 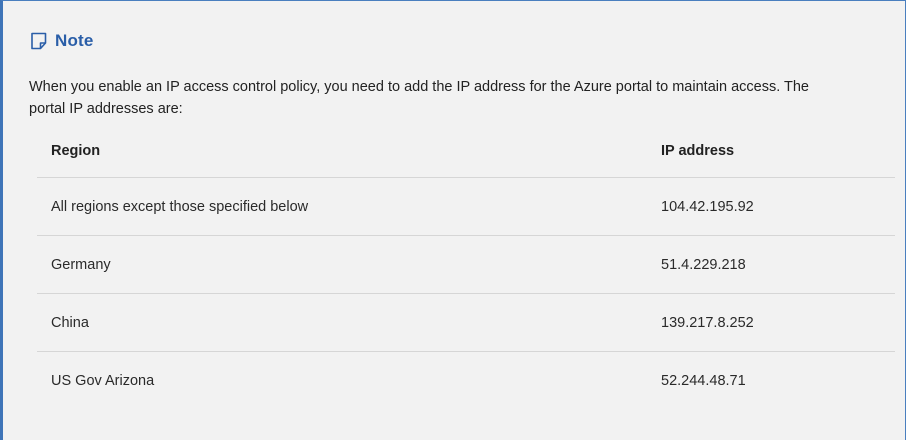 I want to click on region-cell: All regions except those specified below, so click(x=342, y=206).